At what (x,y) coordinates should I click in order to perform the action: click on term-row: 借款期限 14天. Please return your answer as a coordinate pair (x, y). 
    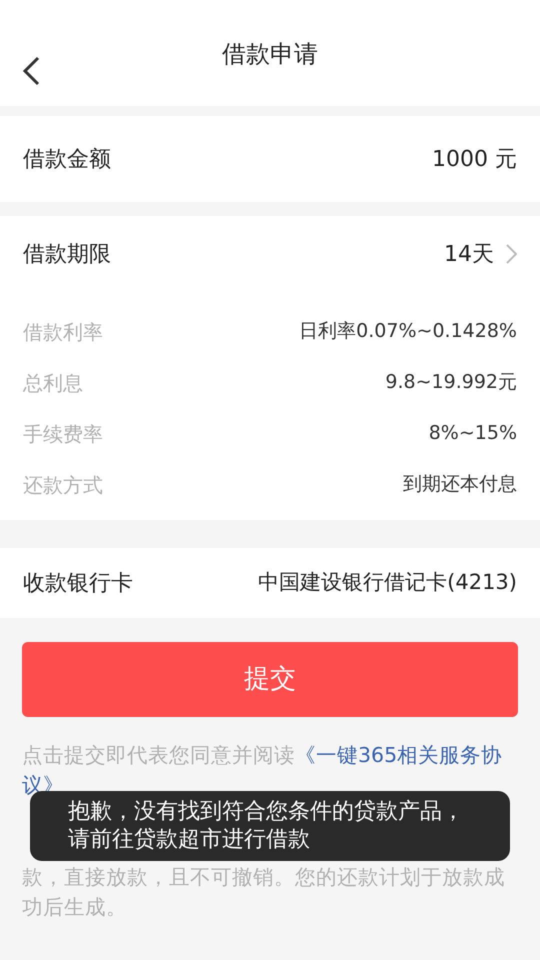
    Looking at the image, I should click on (270, 254).